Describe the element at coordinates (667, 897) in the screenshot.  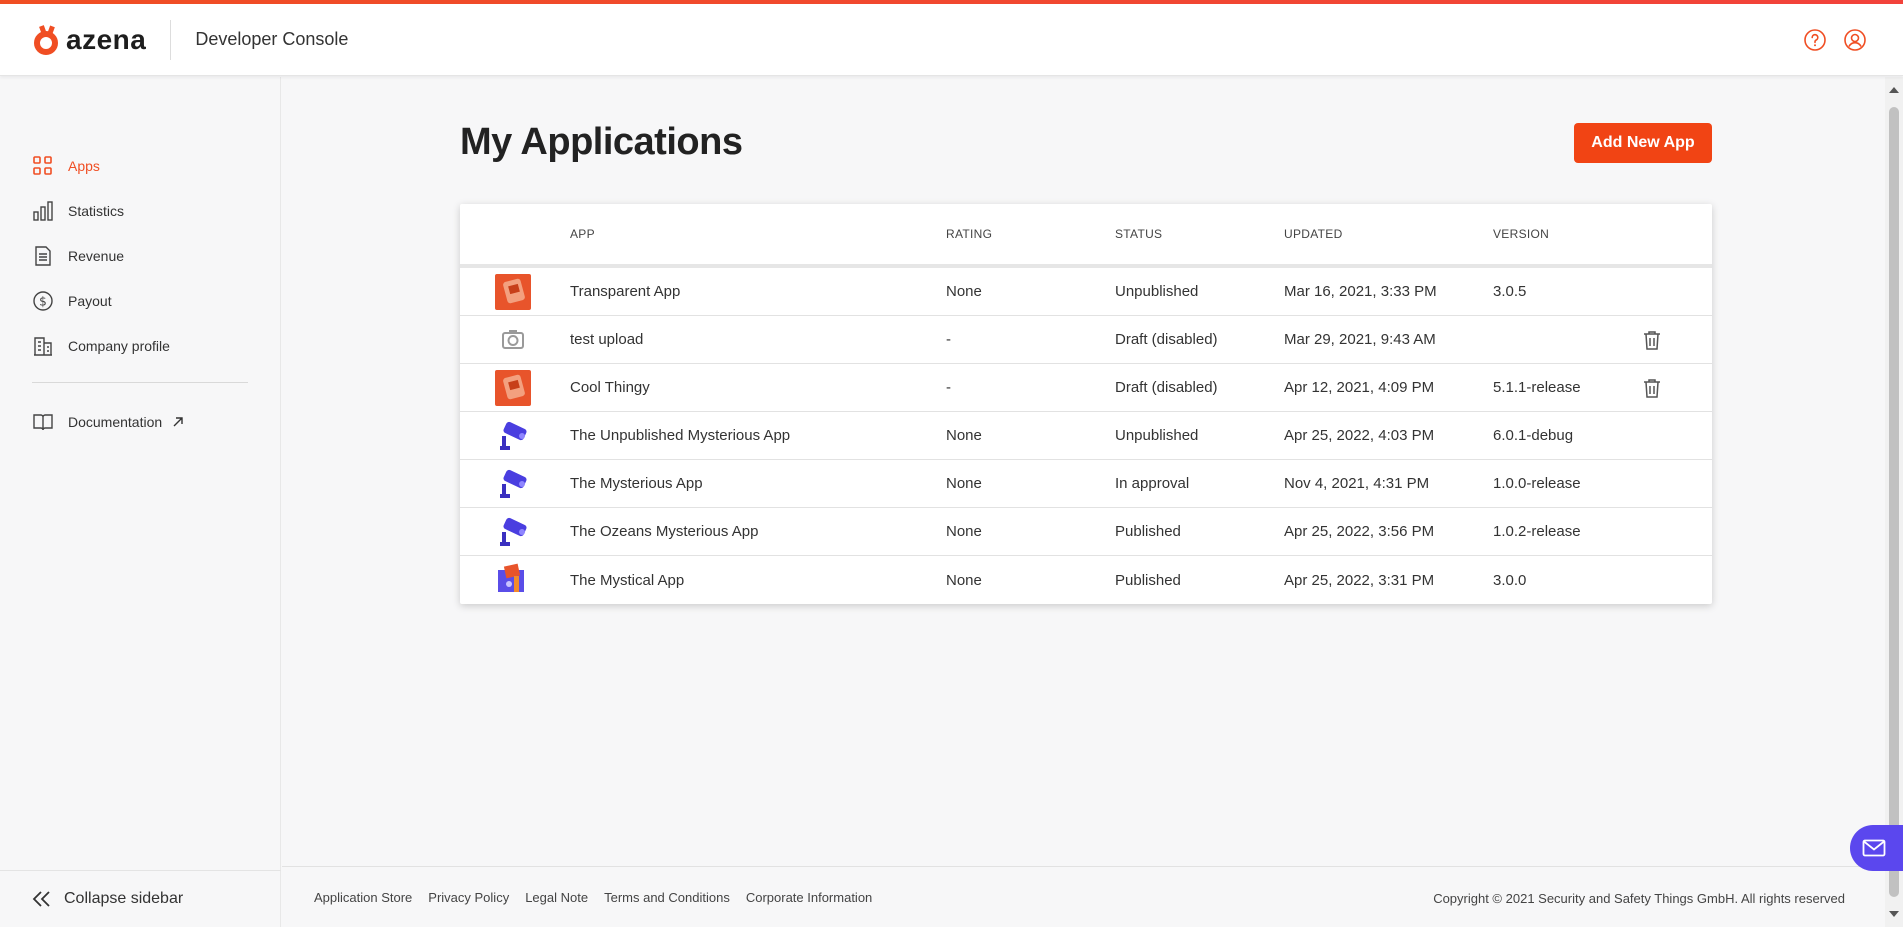
I see `footer-link-terms: Terms and Conditions` at that location.